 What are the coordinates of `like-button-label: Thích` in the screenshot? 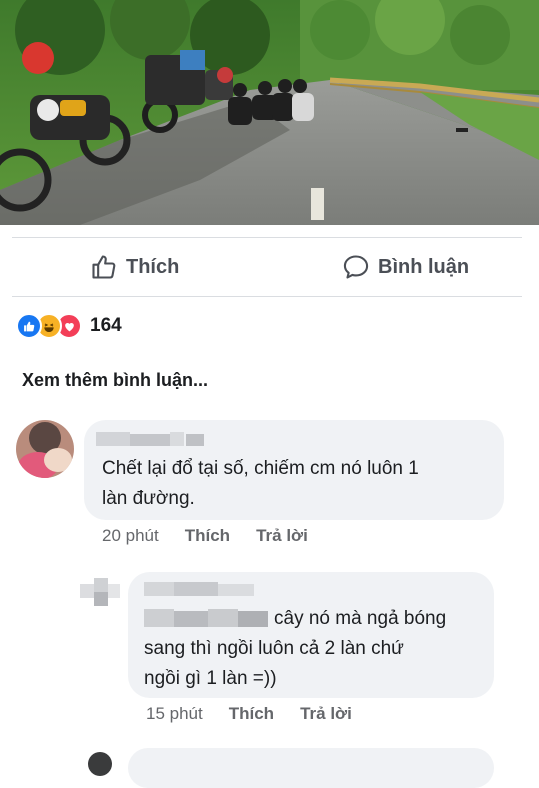 It's located at (153, 266).